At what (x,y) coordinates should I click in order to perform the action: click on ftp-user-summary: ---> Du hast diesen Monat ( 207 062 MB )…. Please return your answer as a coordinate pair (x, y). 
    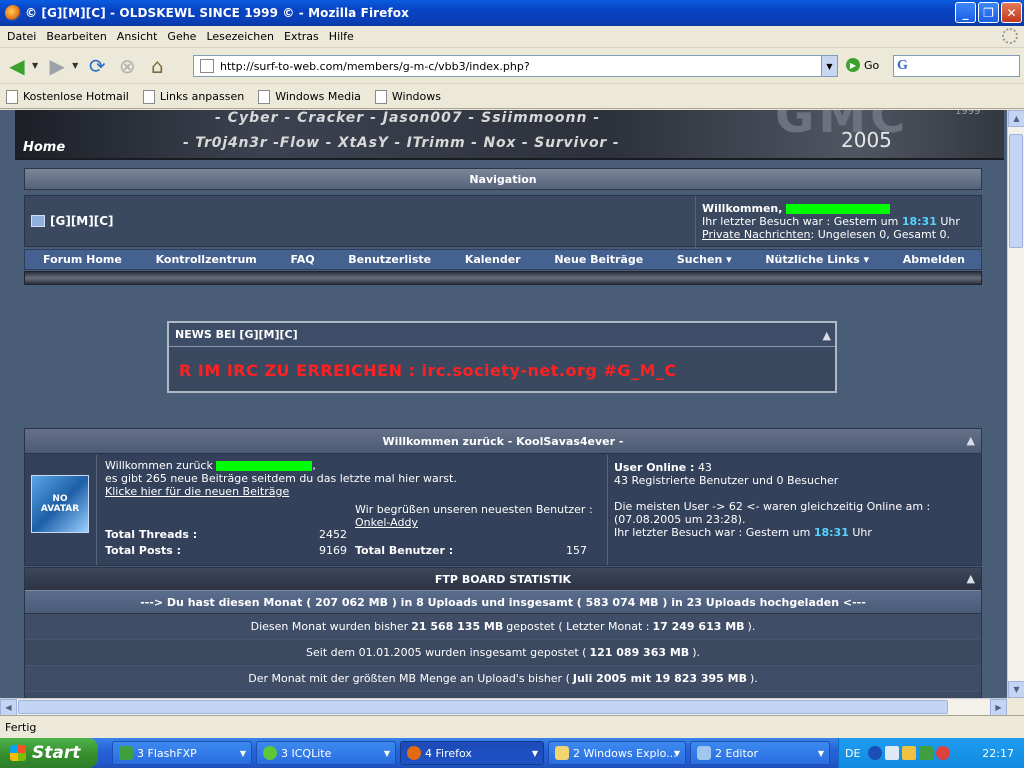
    Looking at the image, I should click on (503, 602).